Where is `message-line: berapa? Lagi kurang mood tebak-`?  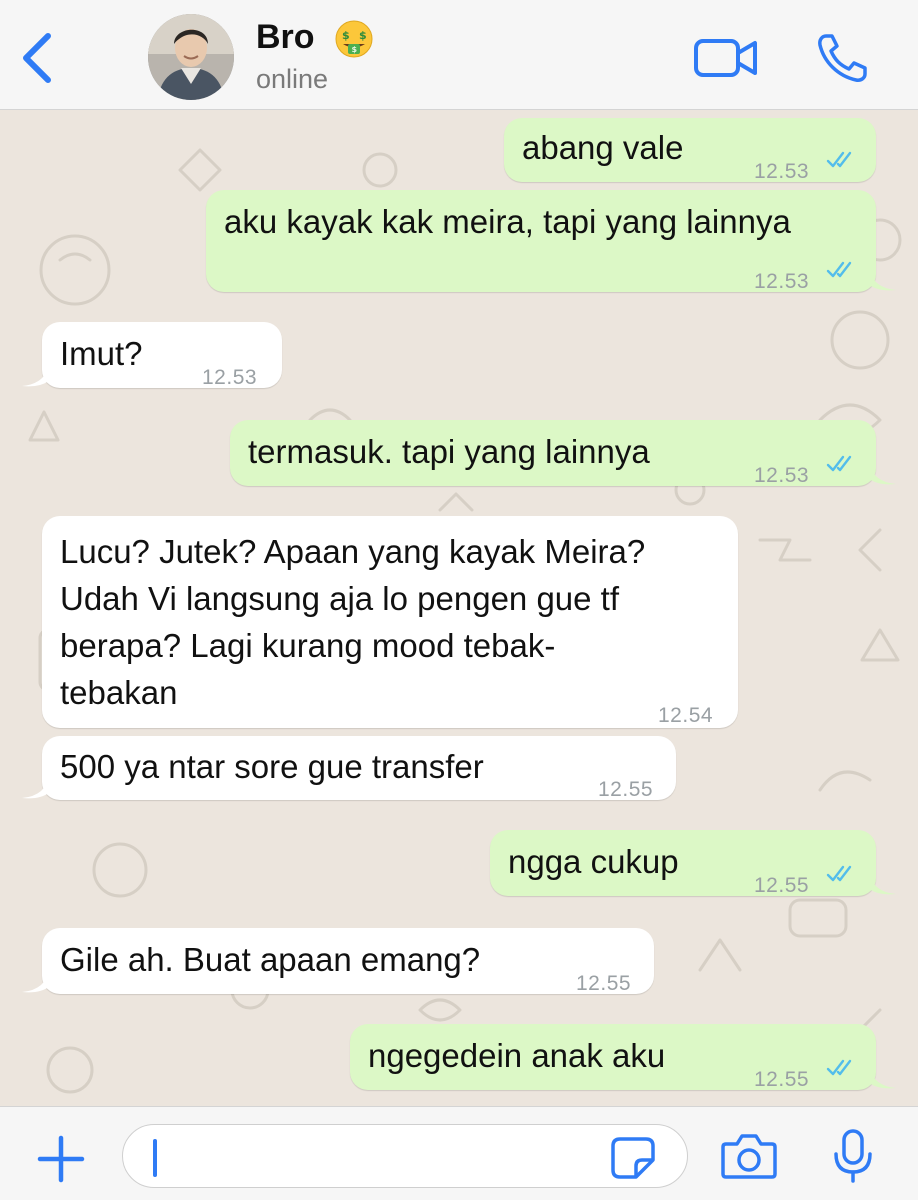
message-line: berapa? Lagi kurang mood tebak- is located at coordinates (308, 645).